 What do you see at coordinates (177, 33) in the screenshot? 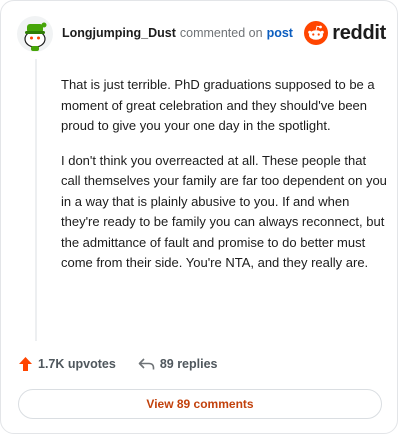
I see `author-line: Longjumping_Dust commented on post` at bounding box center [177, 33].